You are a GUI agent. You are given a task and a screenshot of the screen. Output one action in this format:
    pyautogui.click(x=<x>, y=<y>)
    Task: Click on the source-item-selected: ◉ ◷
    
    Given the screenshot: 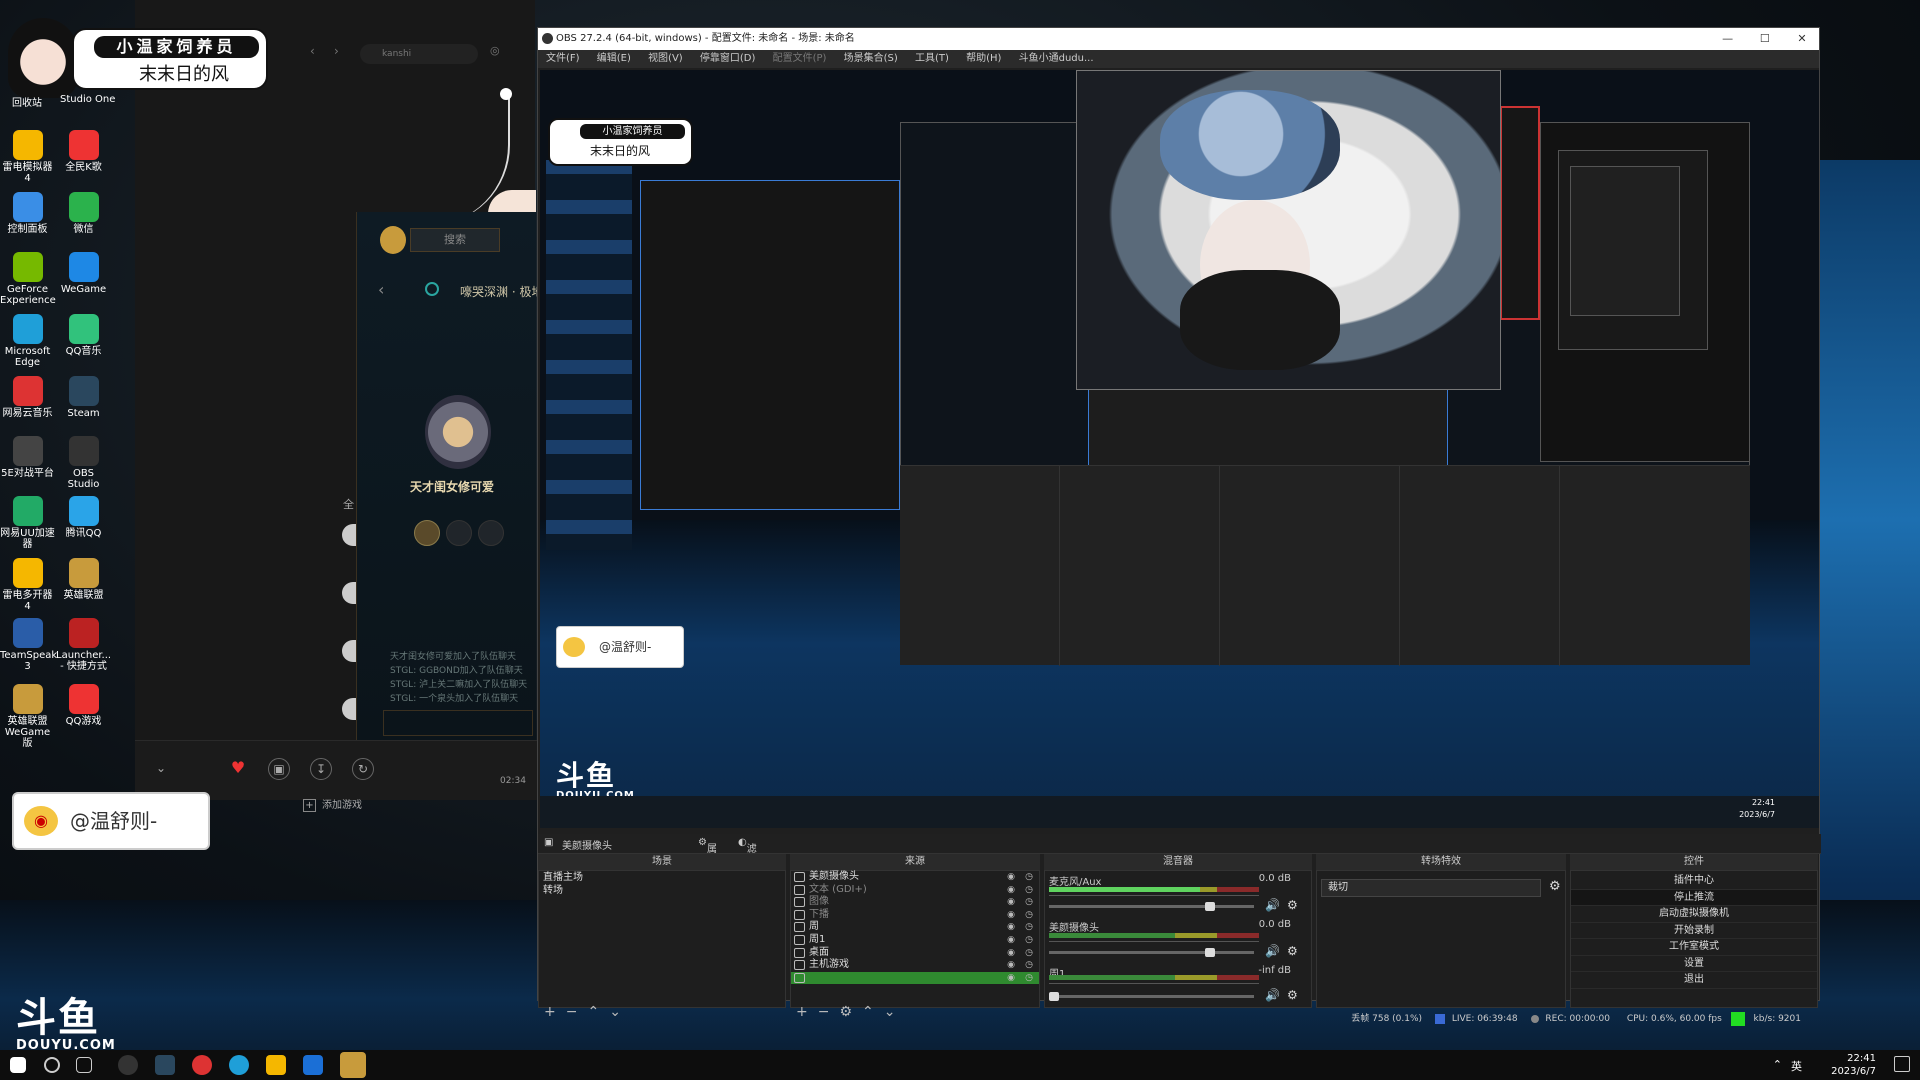 What is the action you would take?
    pyautogui.click(x=915, y=978)
    